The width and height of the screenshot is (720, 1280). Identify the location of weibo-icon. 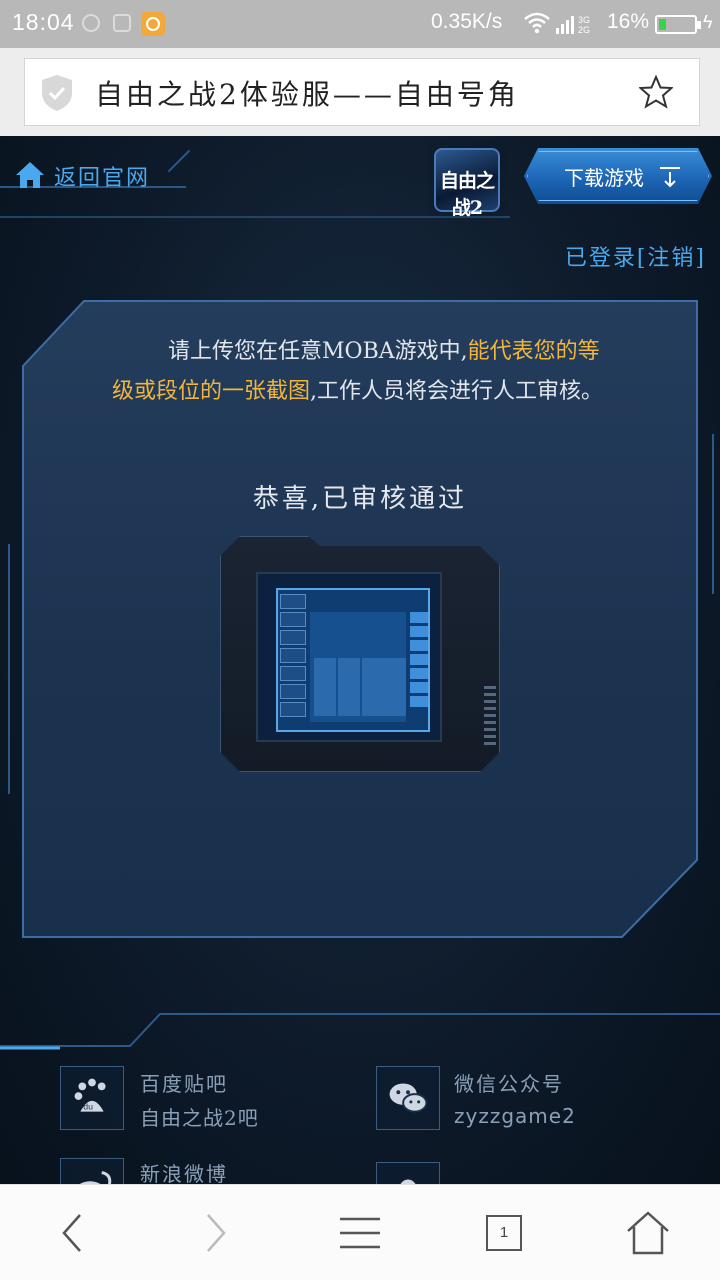
(92, 1171).